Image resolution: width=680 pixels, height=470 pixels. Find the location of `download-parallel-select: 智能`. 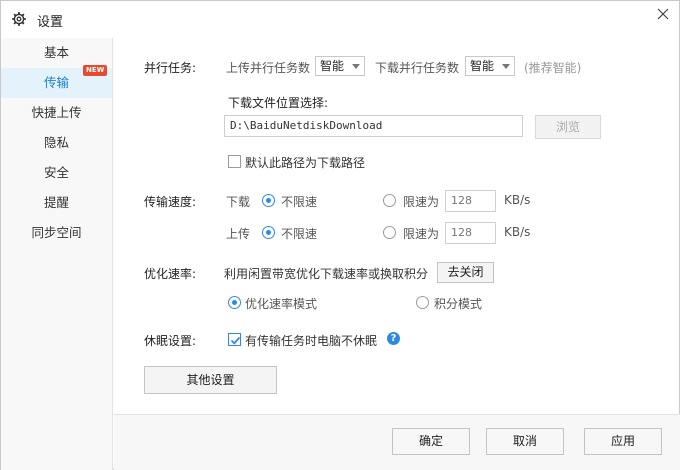

download-parallel-select: 智能 is located at coordinates (490, 66).